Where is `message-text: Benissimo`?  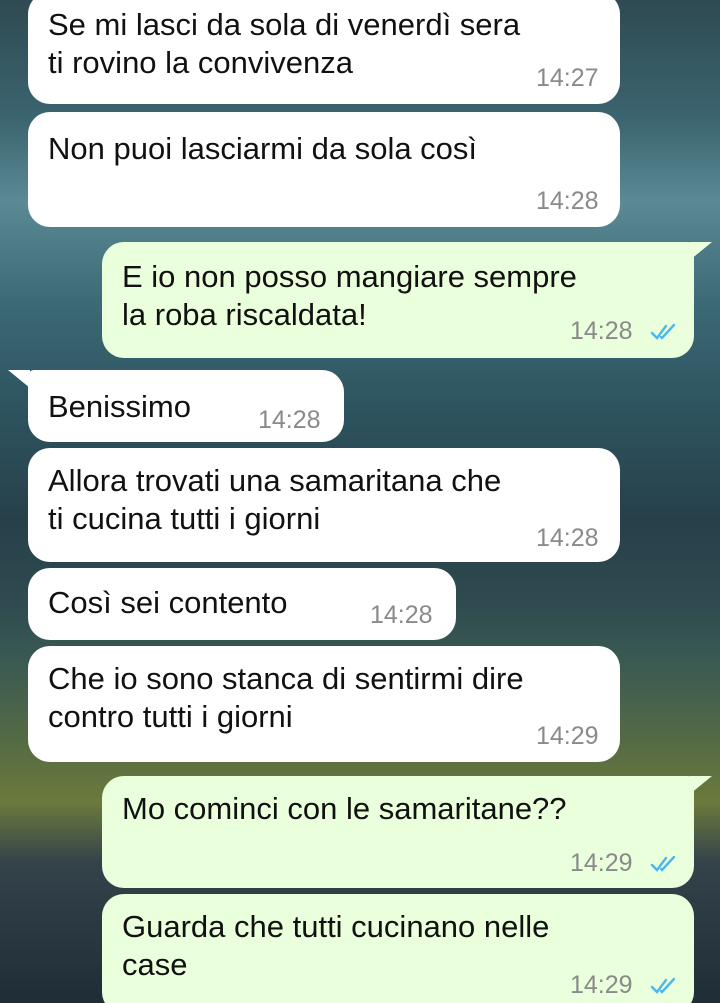 message-text: Benissimo is located at coordinates (119, 406).